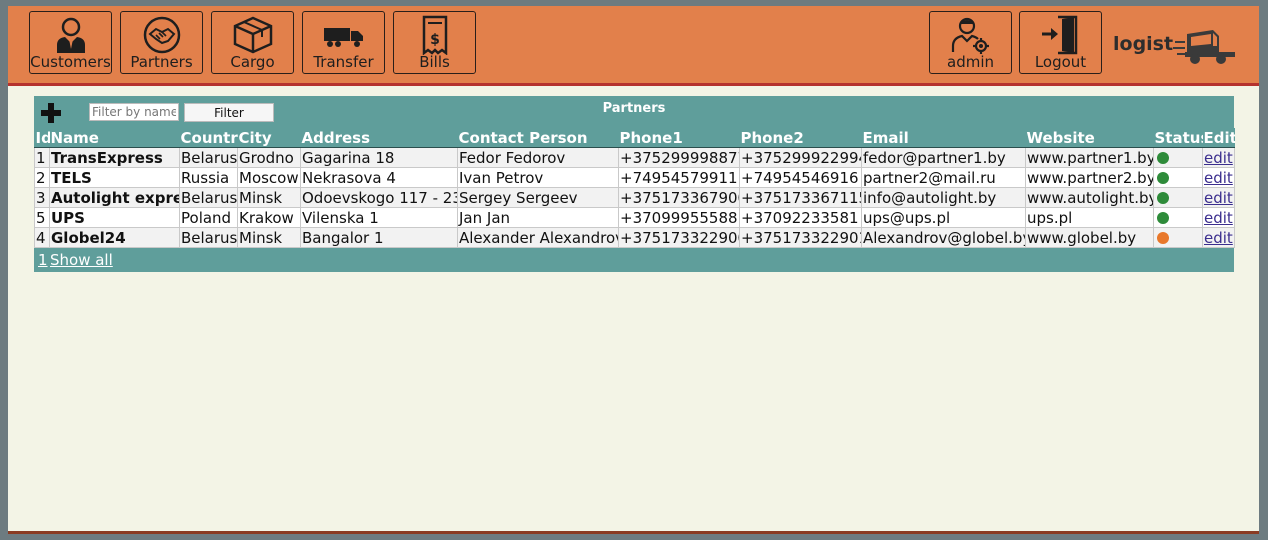 The height and width of the screenshot is (540, 1268). I want to click on nav-transfer-button: Transfer, so click(343, 42).